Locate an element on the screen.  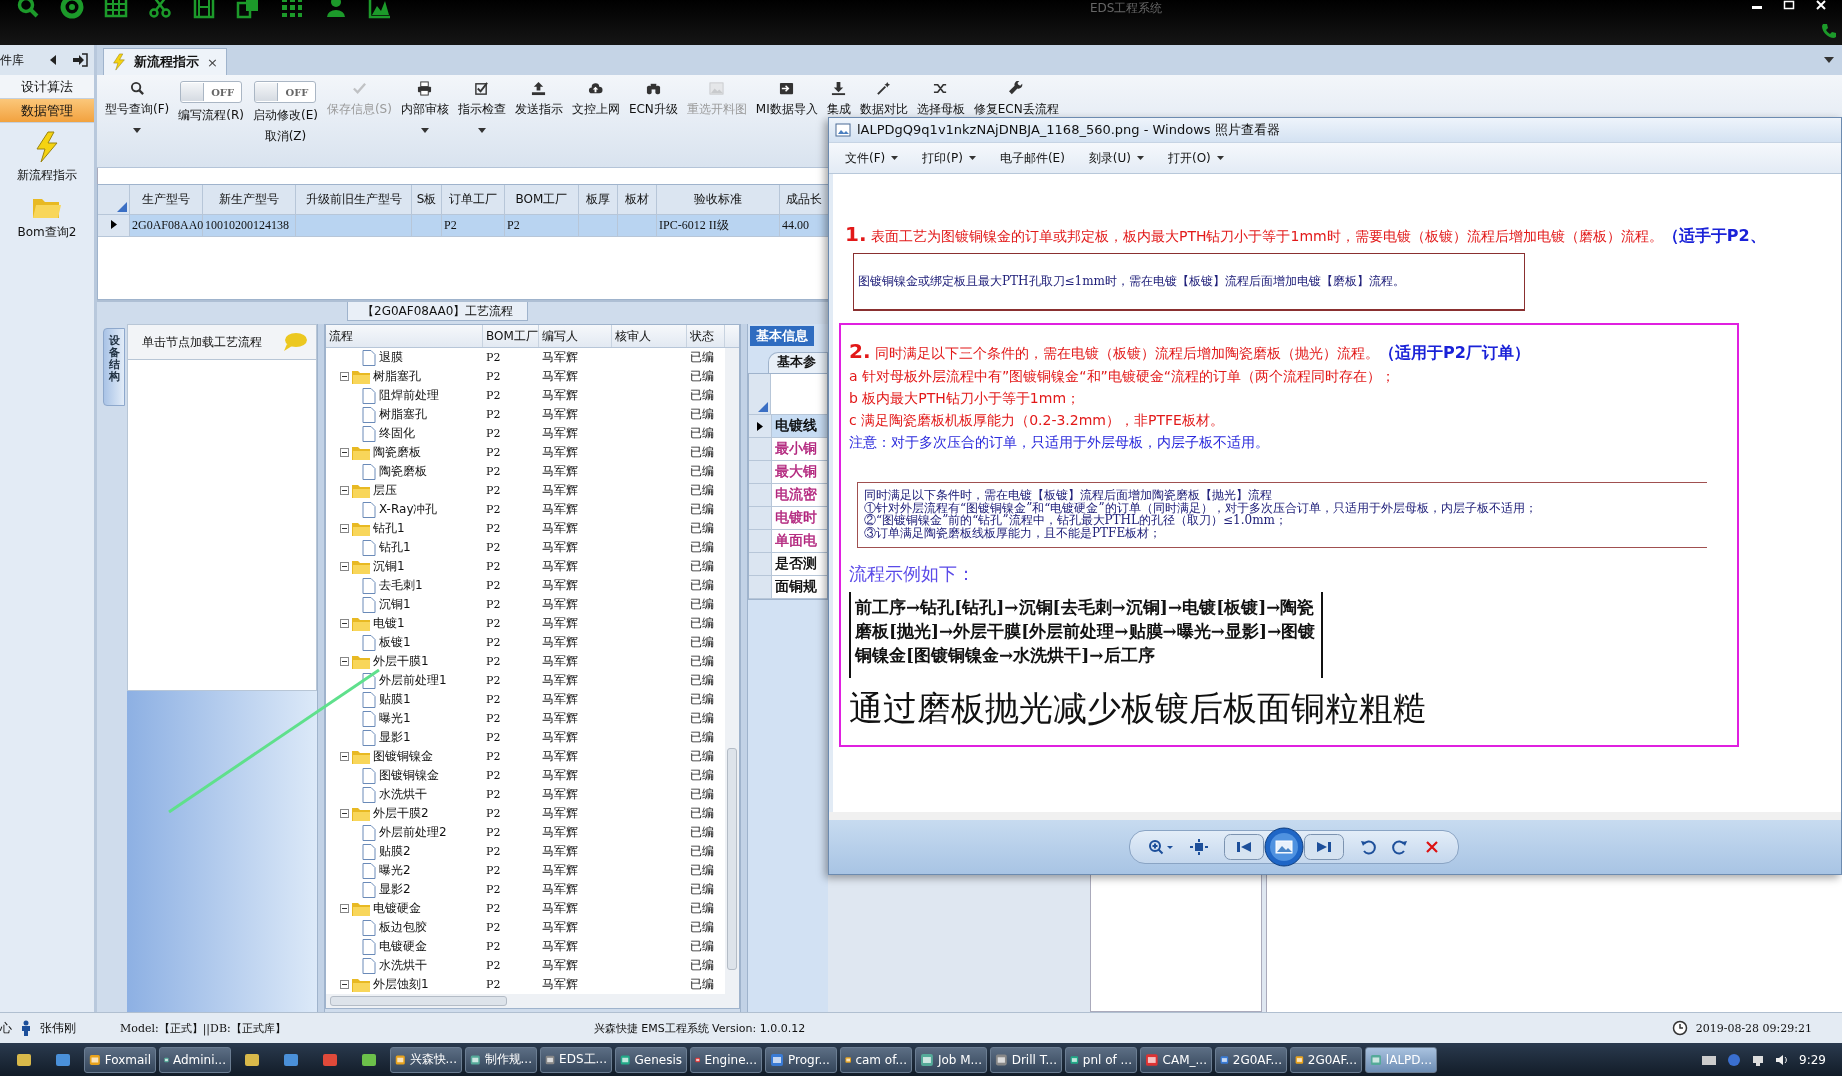
menu-item: 打印(P) is located at coordinates (949, 158).